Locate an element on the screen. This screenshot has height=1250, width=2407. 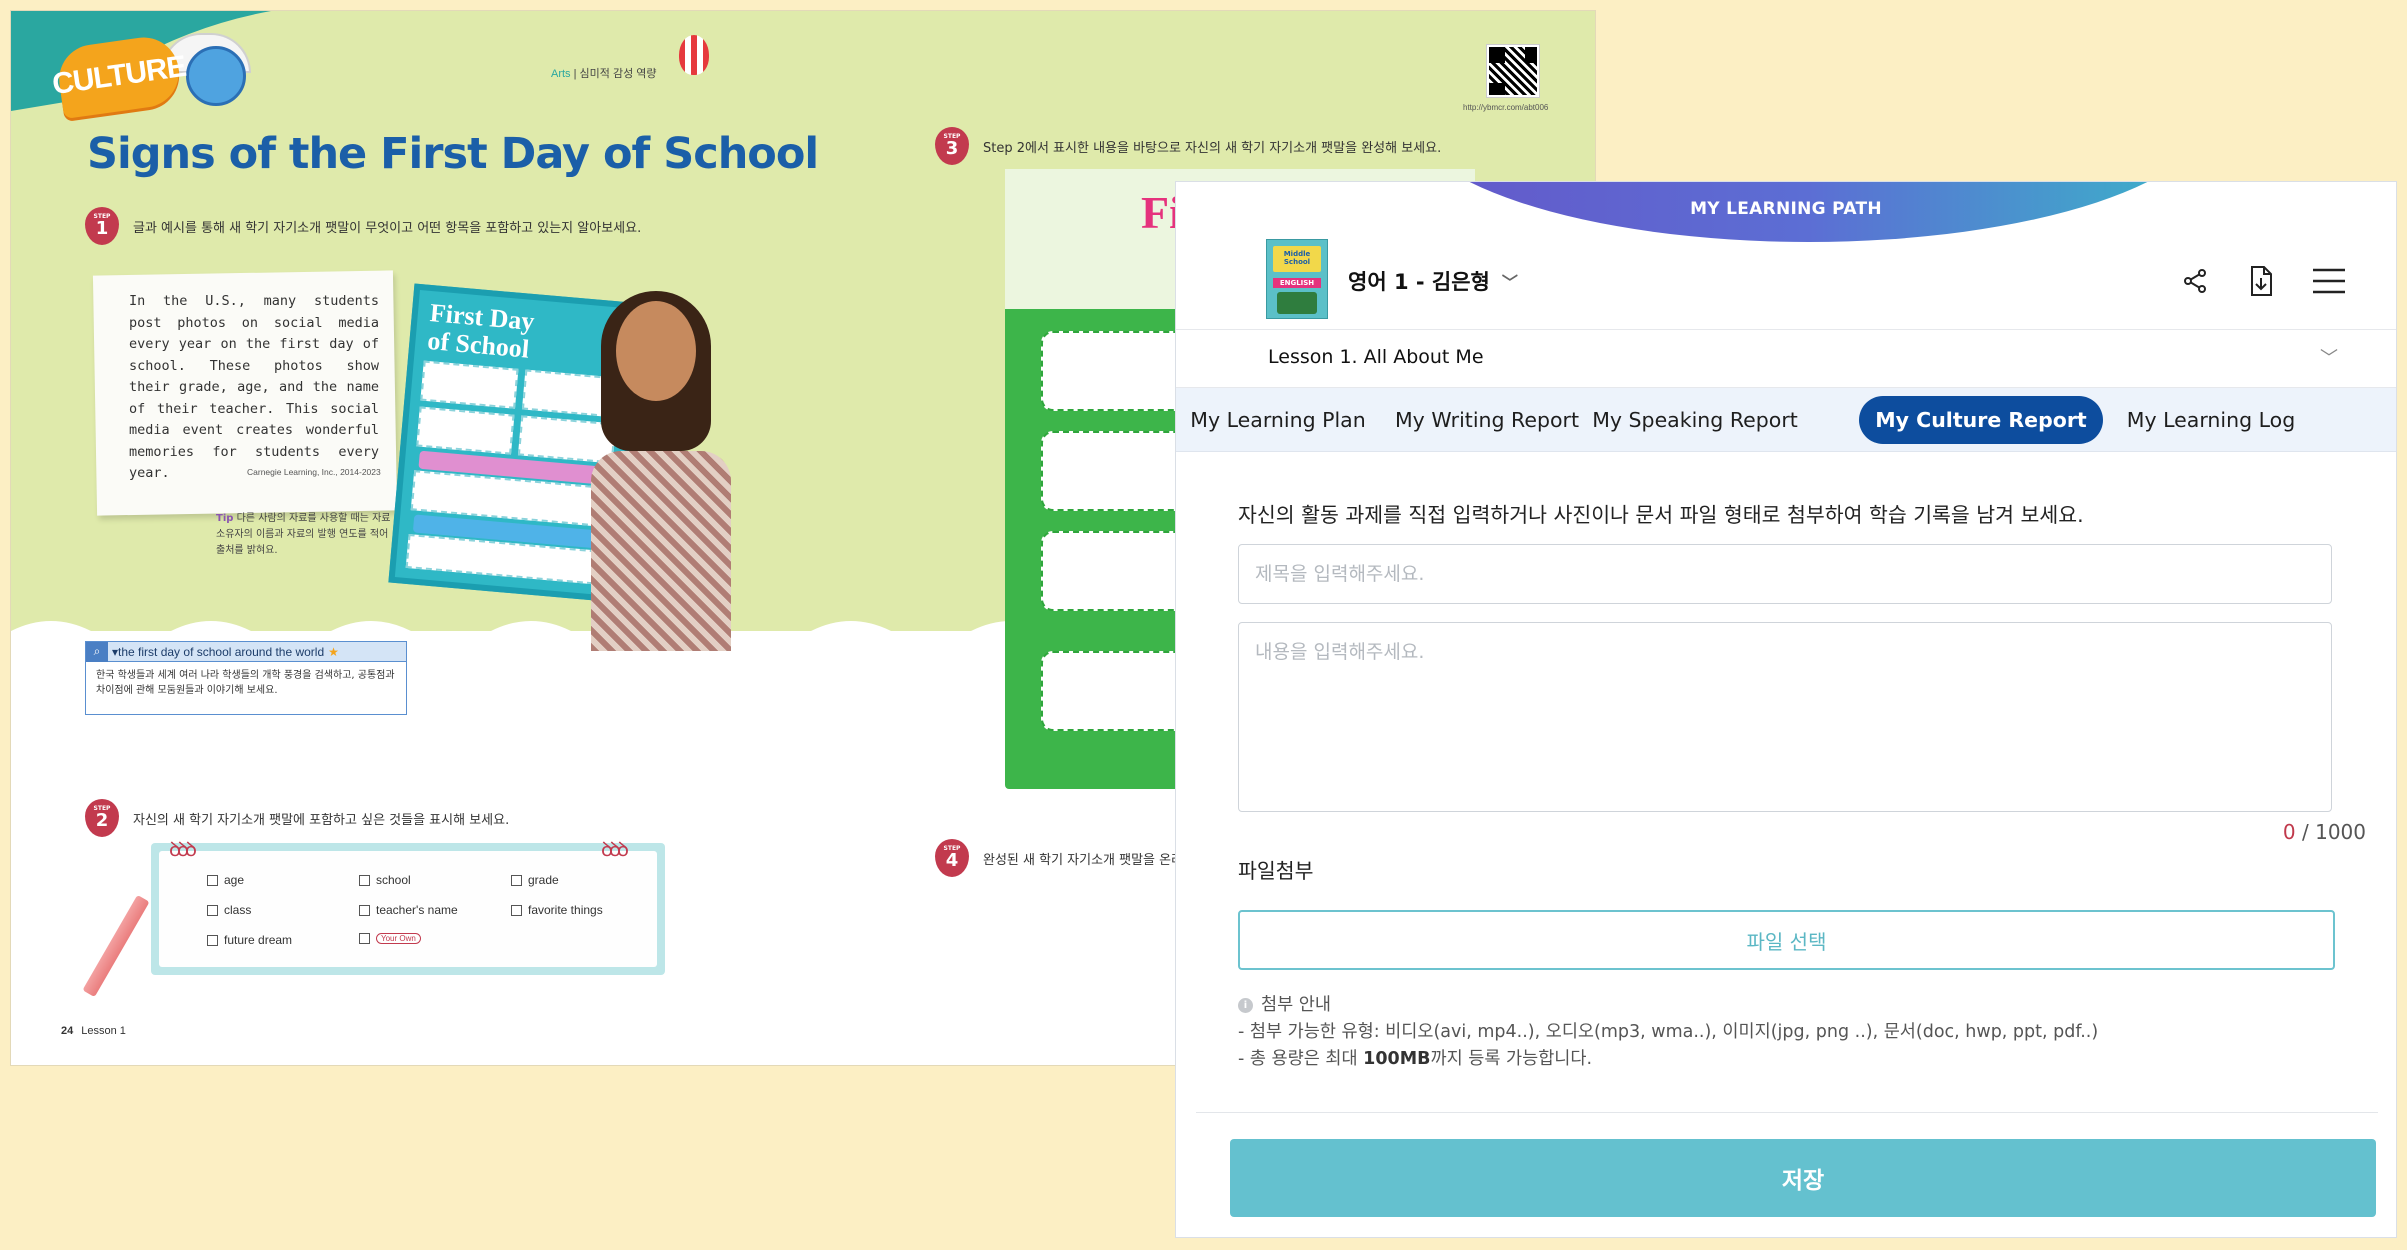
book-cover-subject: ENGLISH is located at coordinates (1297, 283).